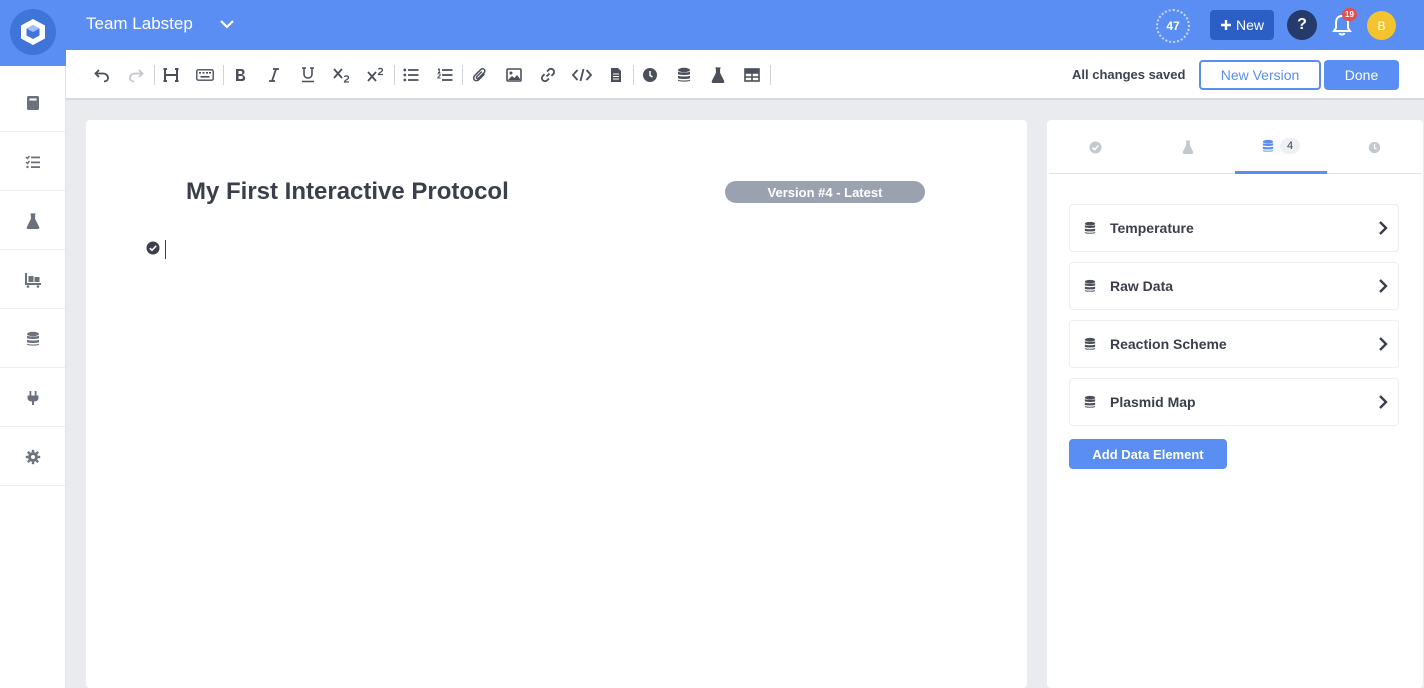 Image resolution: width=1424 pixels, height=688 pixels. I want to click on sidebar-item-settings, so click(32, 457).